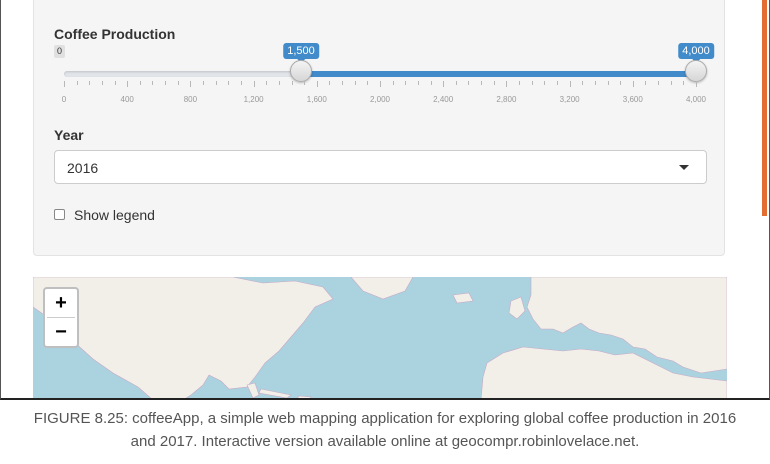 Image resolution: width=770 pixels, height=464 pixels. What do you see at coordinates (506, 99) in the screenshot?
I see `slider-tick-label: 2,800` at bounding box center [506, 99].